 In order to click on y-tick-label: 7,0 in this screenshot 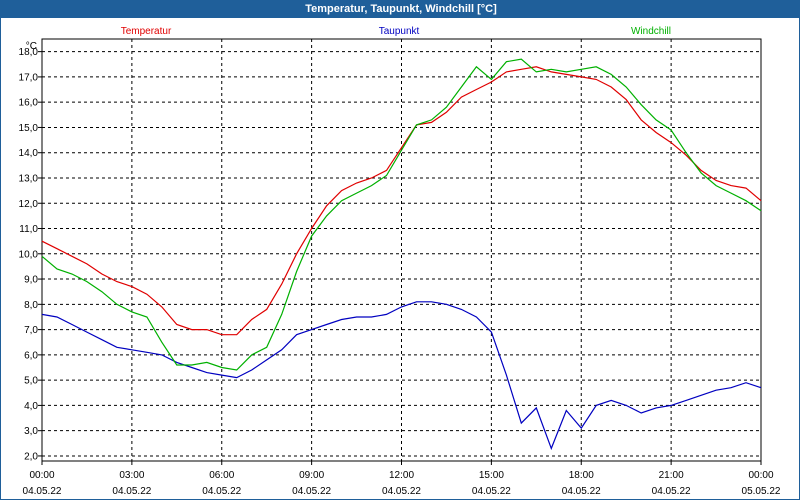, I will do `click(31, 330)`.